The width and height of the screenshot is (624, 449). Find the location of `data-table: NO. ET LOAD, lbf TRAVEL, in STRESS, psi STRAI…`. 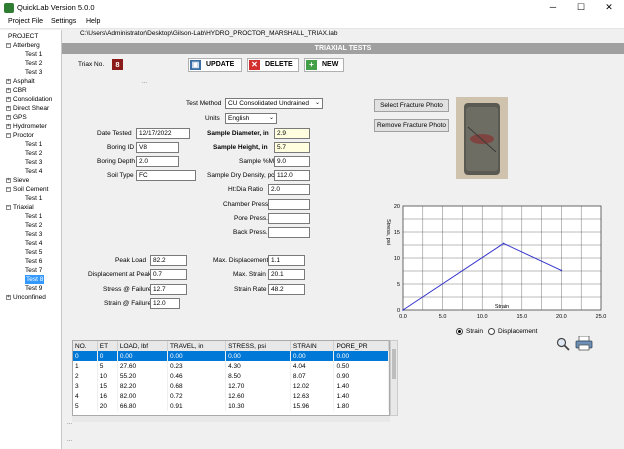

data-table: NO. ET LOAD, lbf TRAVEL, in STRESS, psi STRAI… is located at coordinates (231, 378).